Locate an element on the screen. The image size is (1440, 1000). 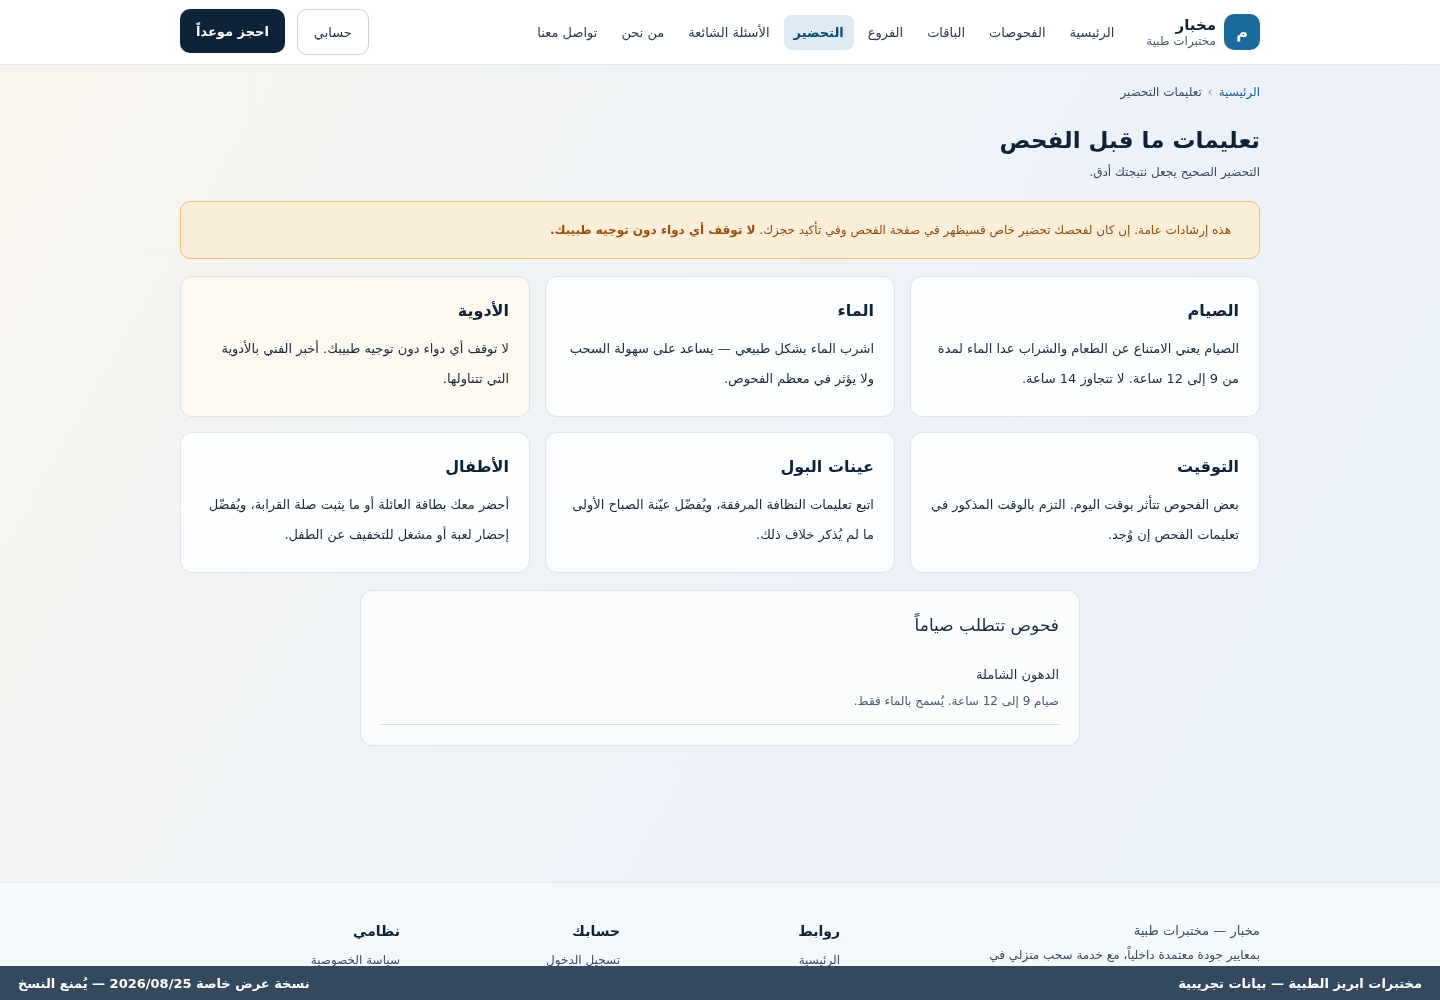
brand-name: مخبار is located at coordinates (1195, 25).